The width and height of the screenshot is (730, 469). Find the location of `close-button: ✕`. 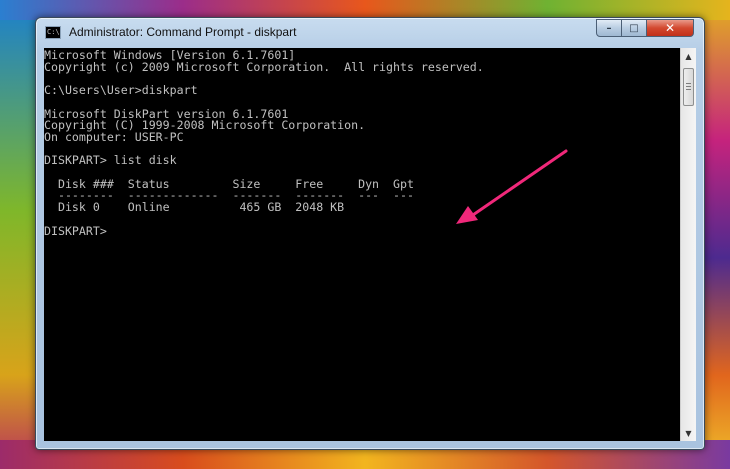

close-button: ✕ is located at coordinates (670, 28).